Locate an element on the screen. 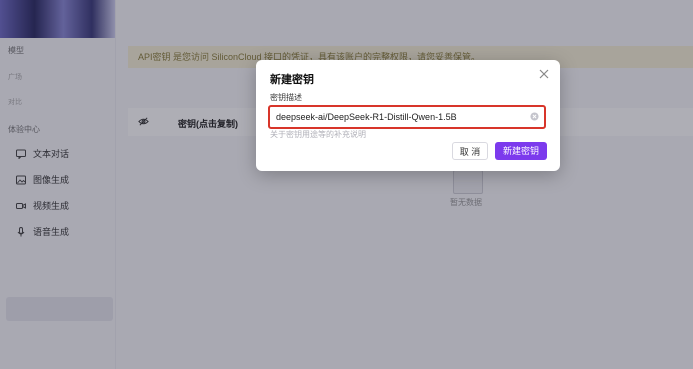 The image size is (693, 369). create-key-button: 新建密钥 is located at coordinates (521, 151).